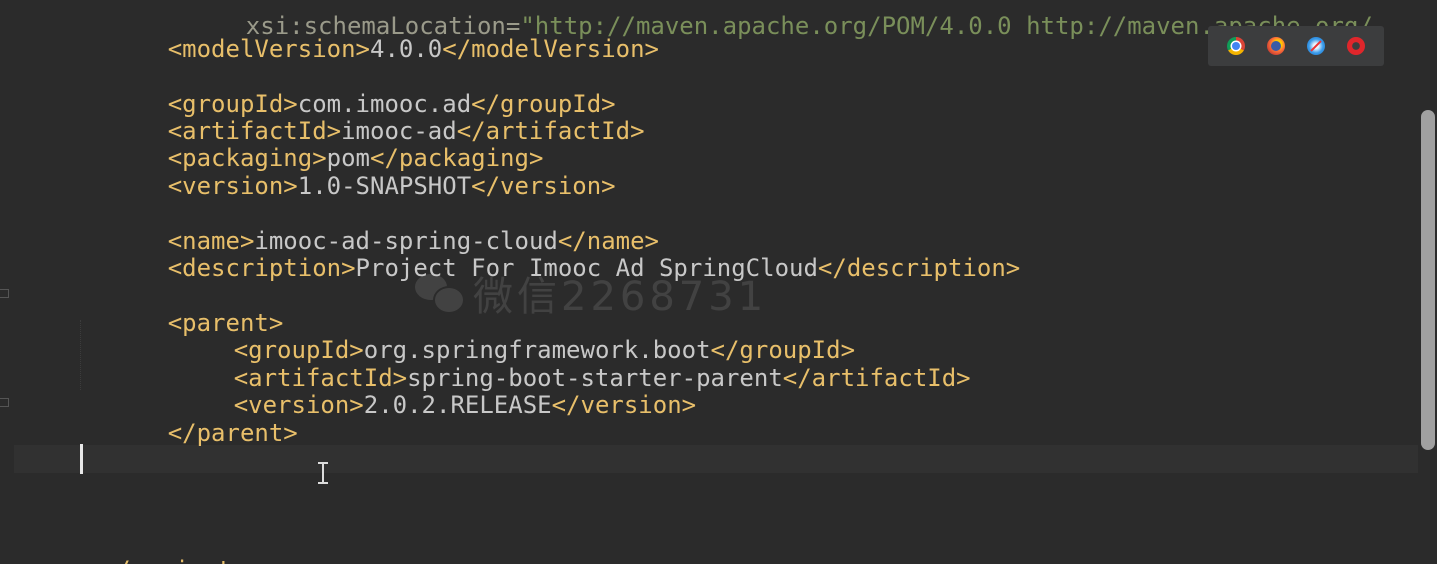 Image resolution: width=1437 pixels, height=564 pixels. Describe the element at coordinates (550, 49) in the screenshot. I see `xml-close-tag: </modelVersion>` at that location.